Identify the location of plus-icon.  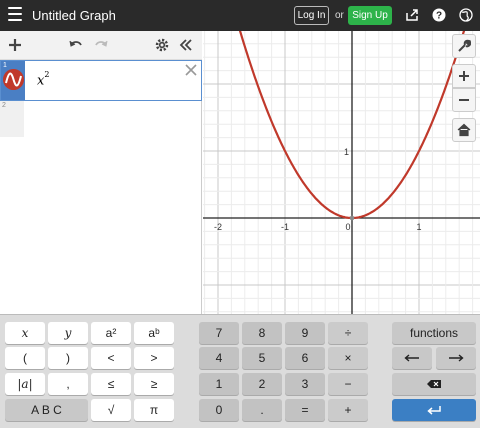
(464, 76).